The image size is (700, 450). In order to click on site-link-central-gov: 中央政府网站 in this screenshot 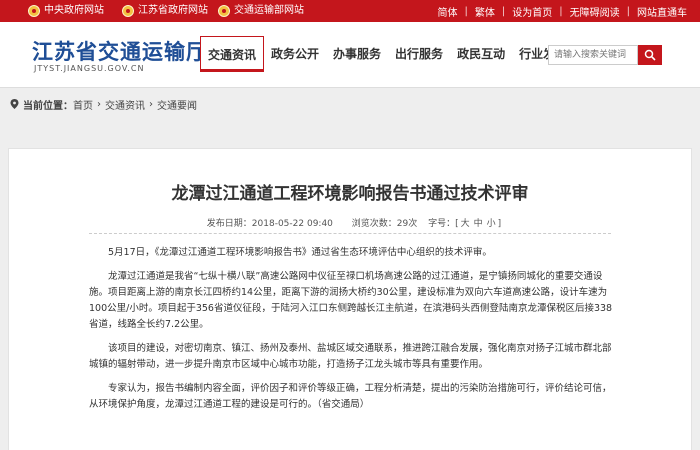, I will do `click(66, 11)`.